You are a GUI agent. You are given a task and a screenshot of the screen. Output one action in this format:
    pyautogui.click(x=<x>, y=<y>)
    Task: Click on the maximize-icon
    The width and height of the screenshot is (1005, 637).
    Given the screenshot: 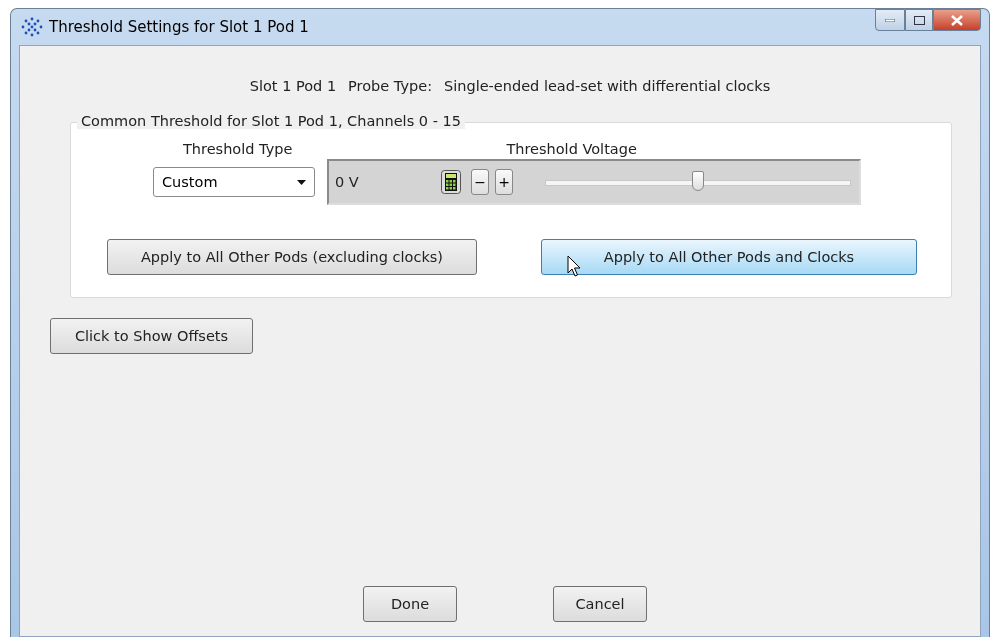 What is the action you would take?
    pyautogui.click(x=919, y=20)
    